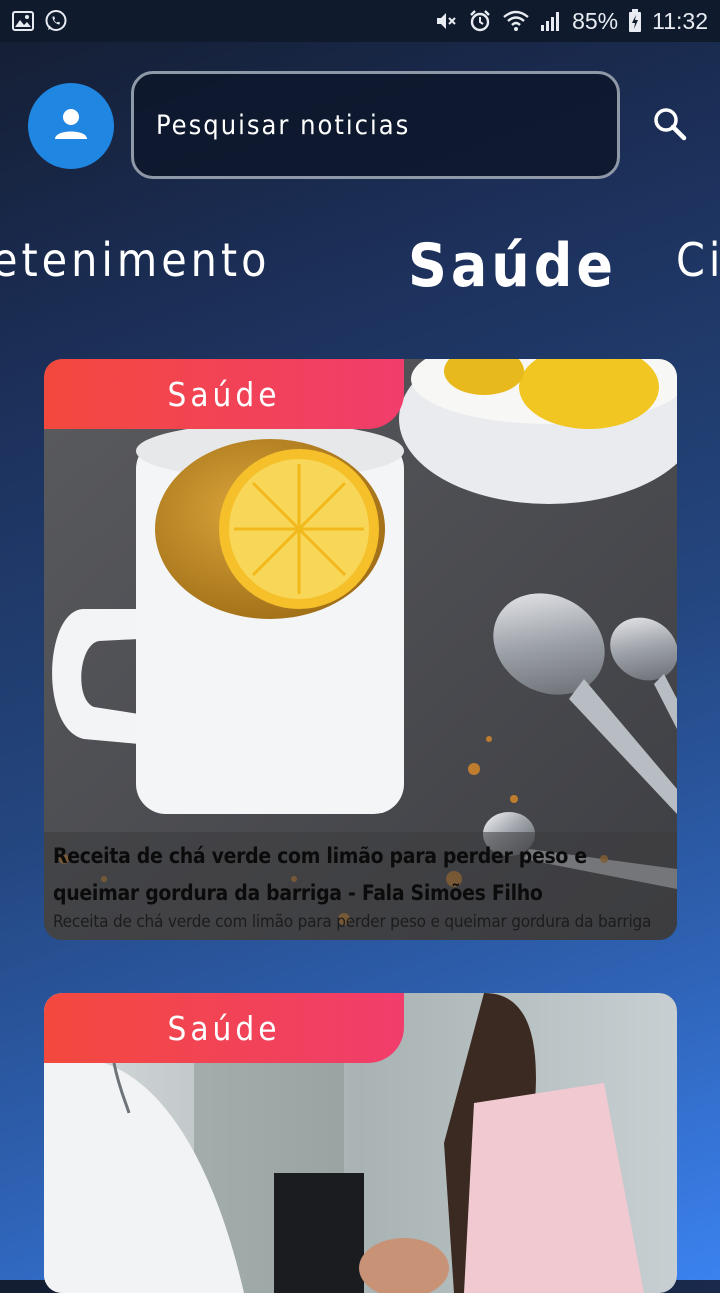  I want to click on status-bar: 85% 11:32, so click(360, 21).